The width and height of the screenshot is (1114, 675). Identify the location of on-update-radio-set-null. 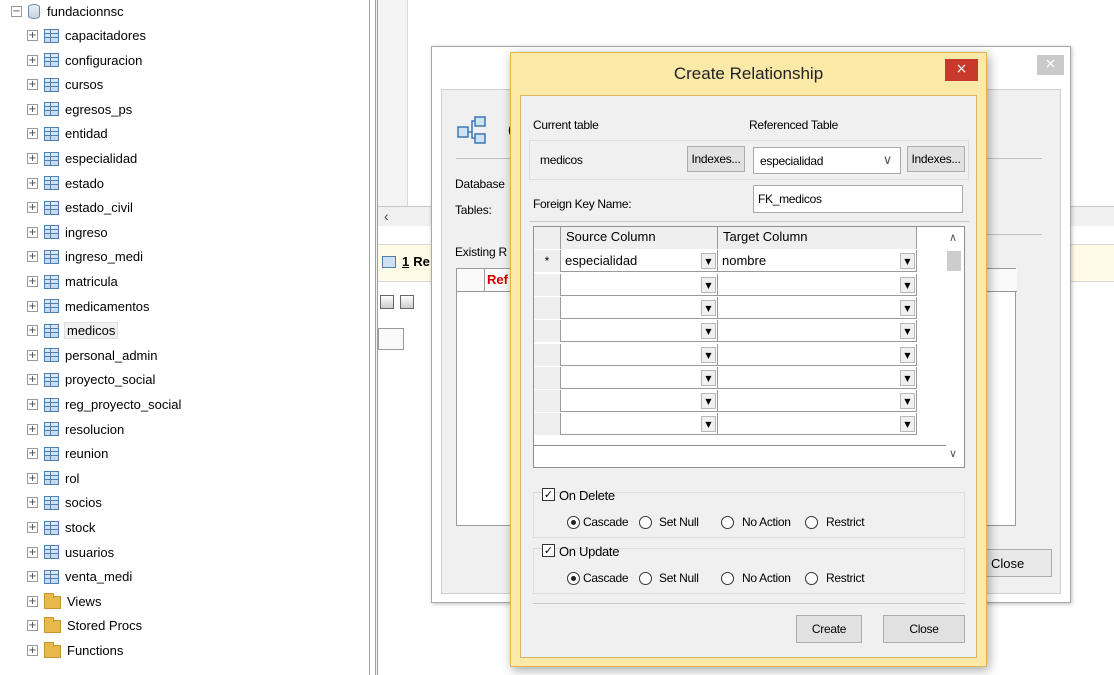
(645, 578).